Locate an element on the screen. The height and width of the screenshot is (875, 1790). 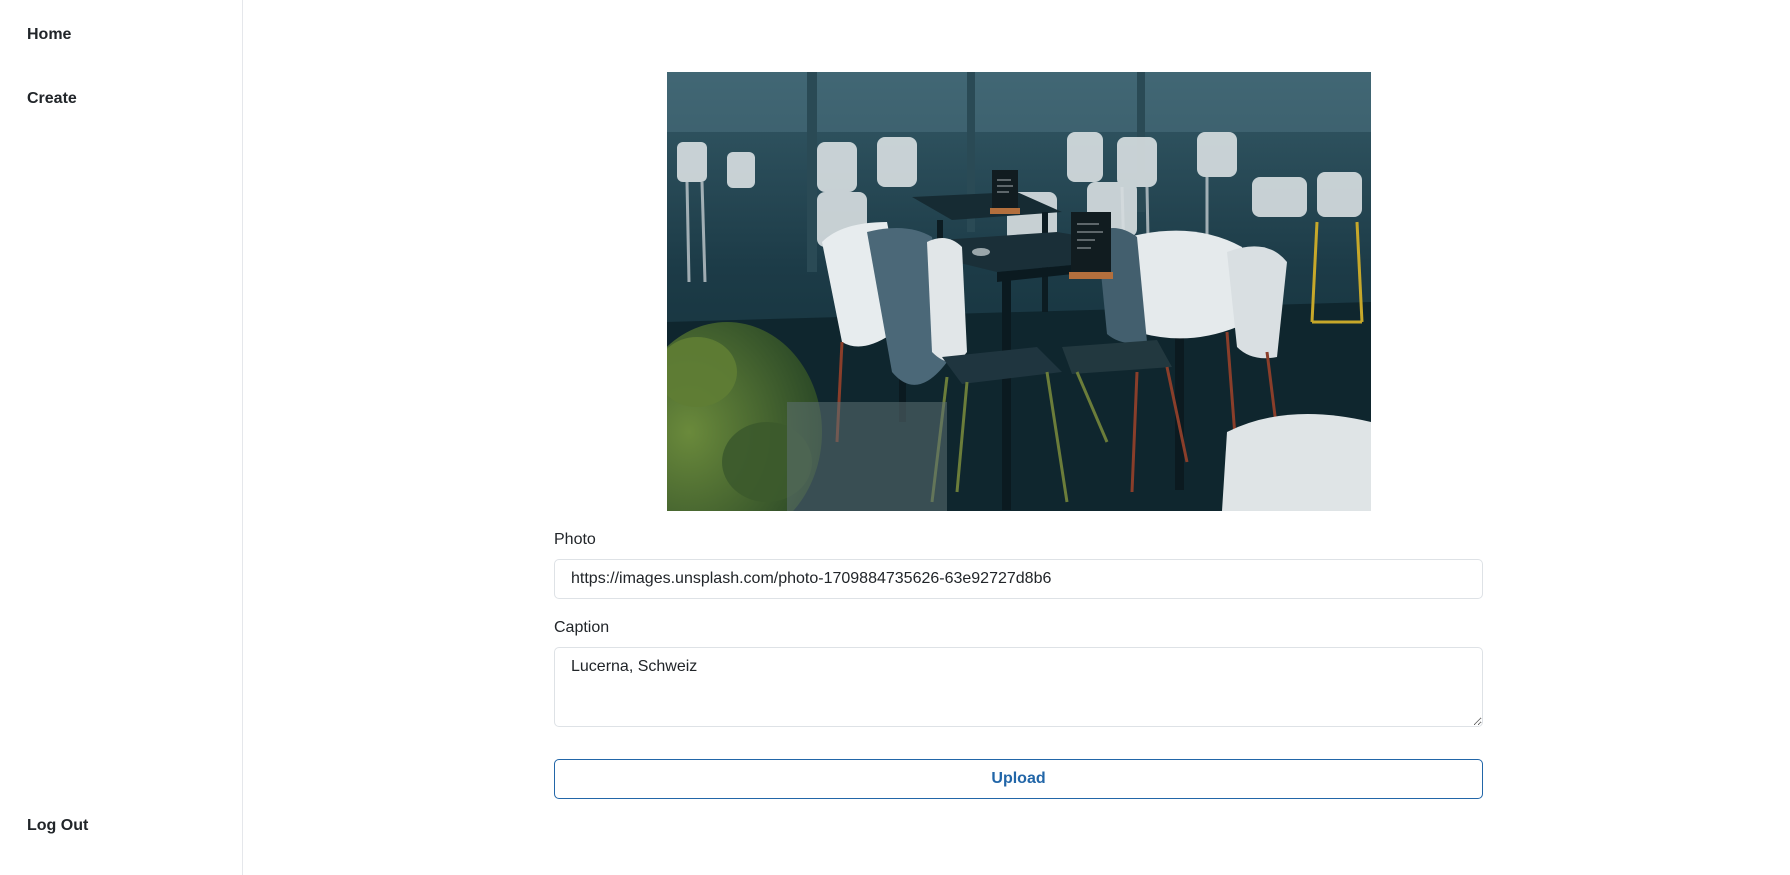
caption-textarea: Lucerna, Schweiz is located at coordinates (1018, 687).